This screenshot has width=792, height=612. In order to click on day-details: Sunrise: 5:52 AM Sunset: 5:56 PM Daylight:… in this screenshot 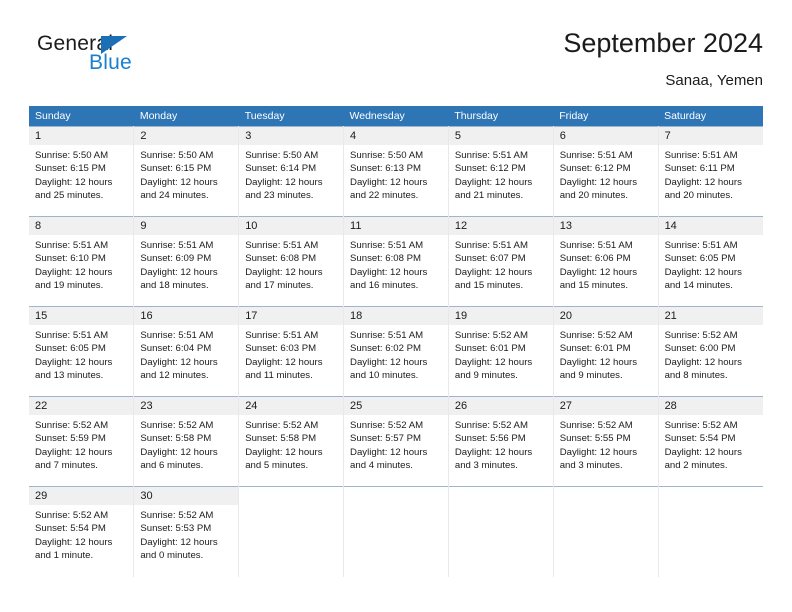, I will do `click(501, 444)`.